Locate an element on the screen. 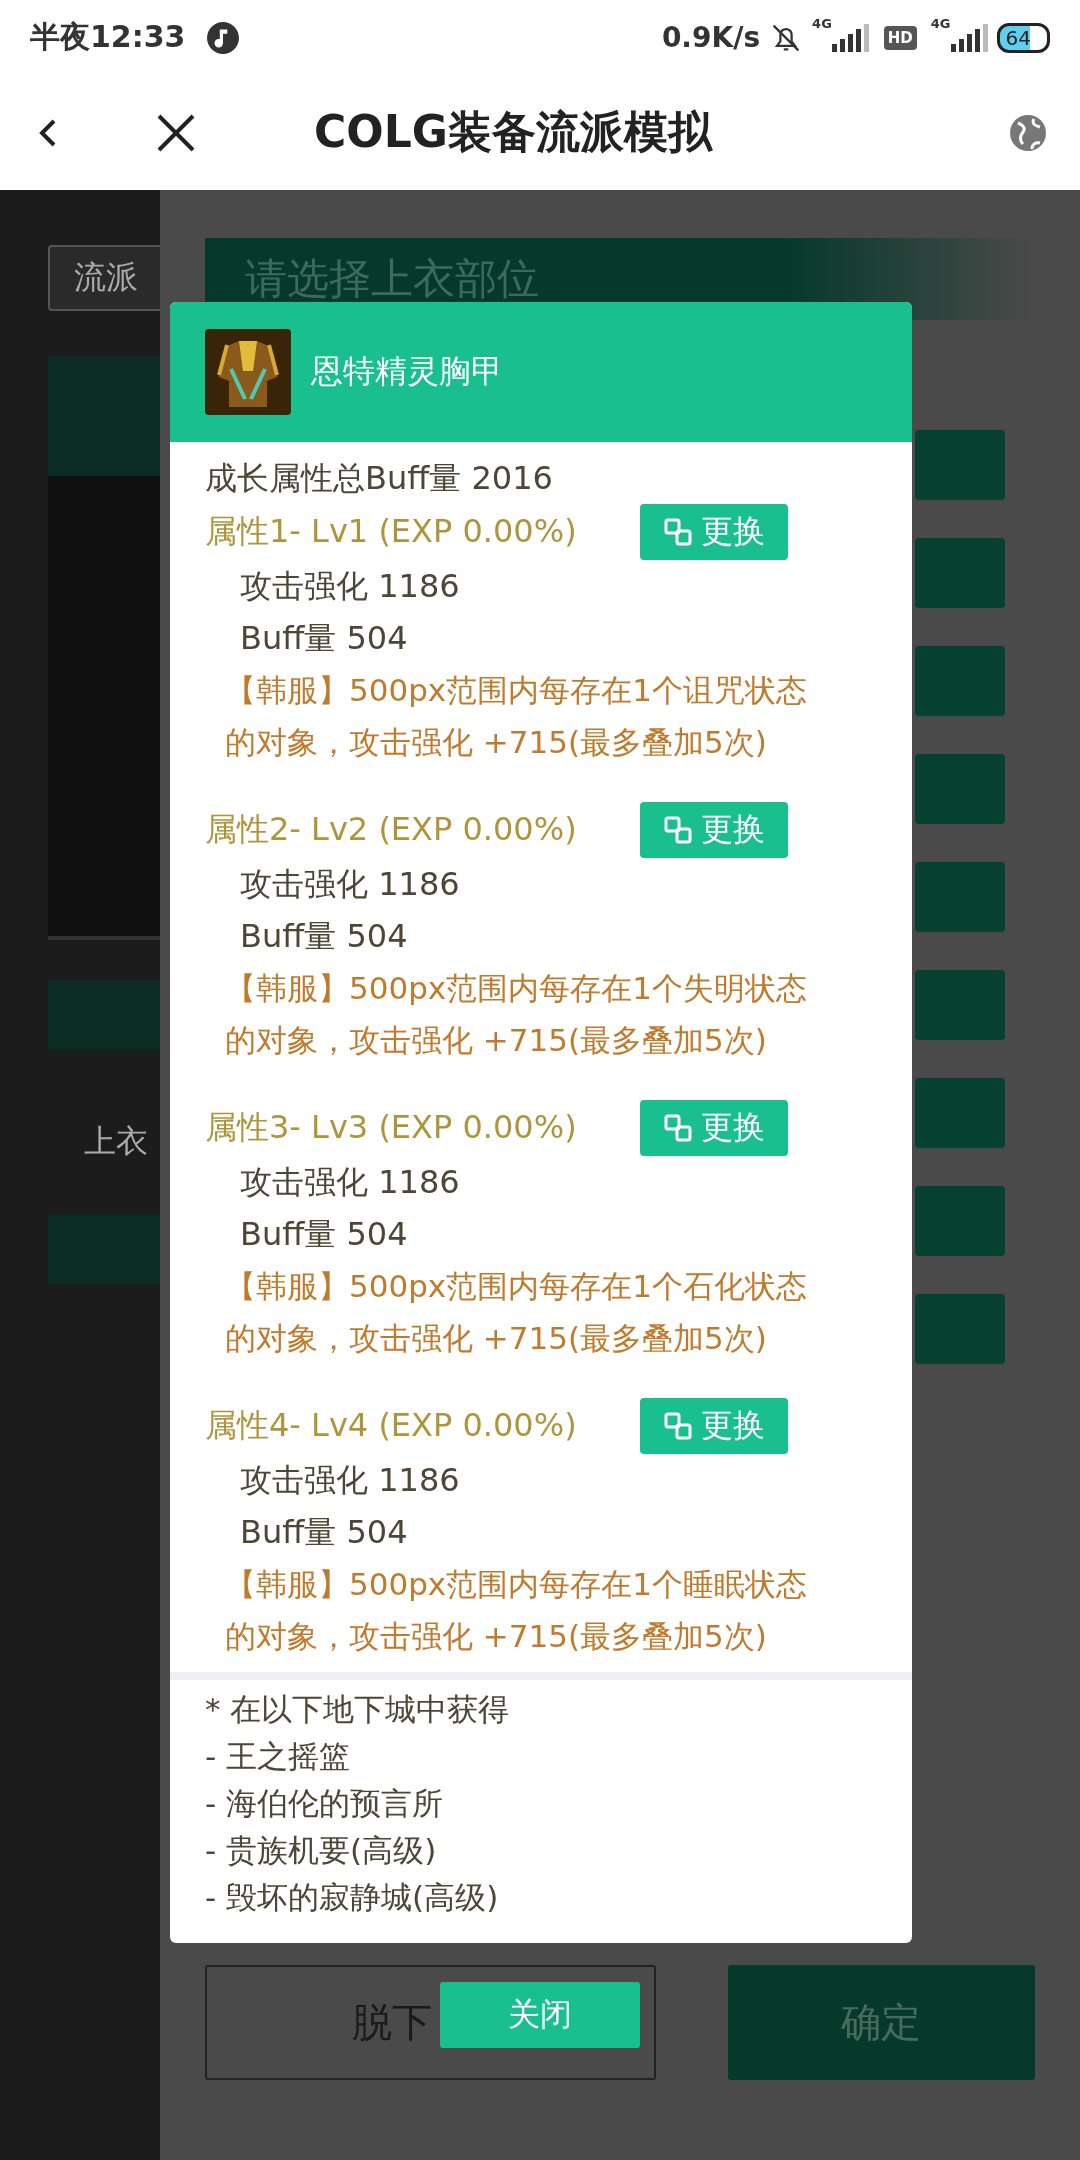 The image size is (1080, 2160). globe-icon is located at coordinates (1028, 132).